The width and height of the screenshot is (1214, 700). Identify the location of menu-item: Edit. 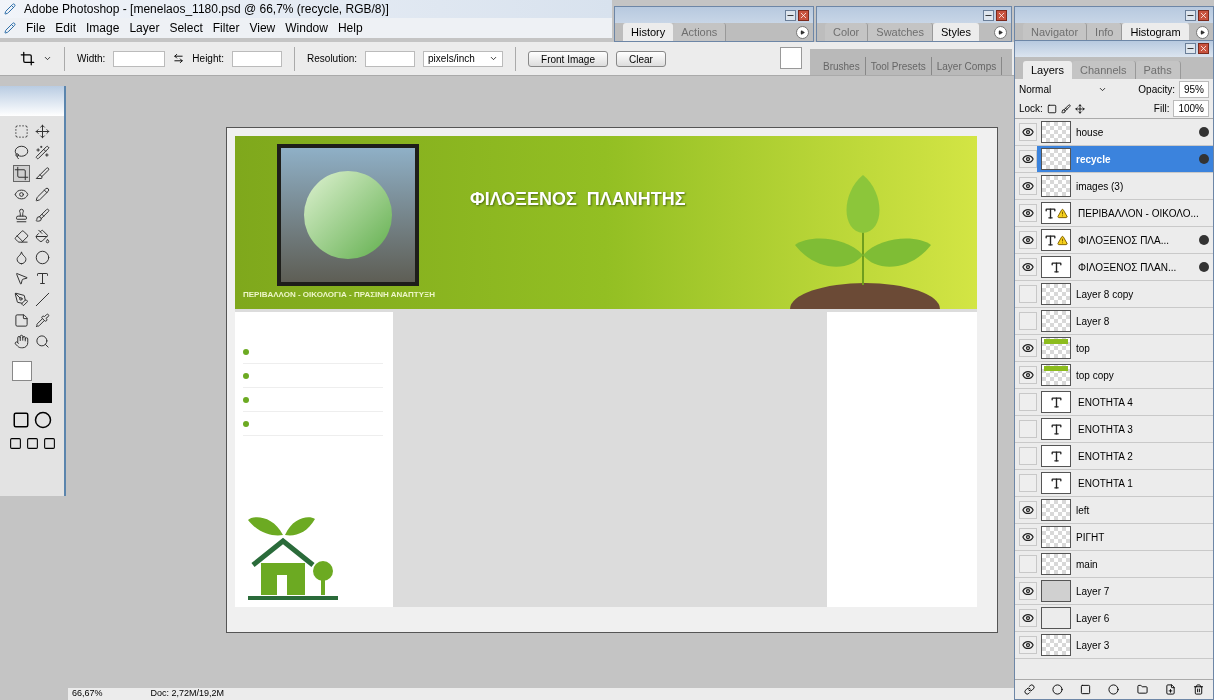
(66, 28).